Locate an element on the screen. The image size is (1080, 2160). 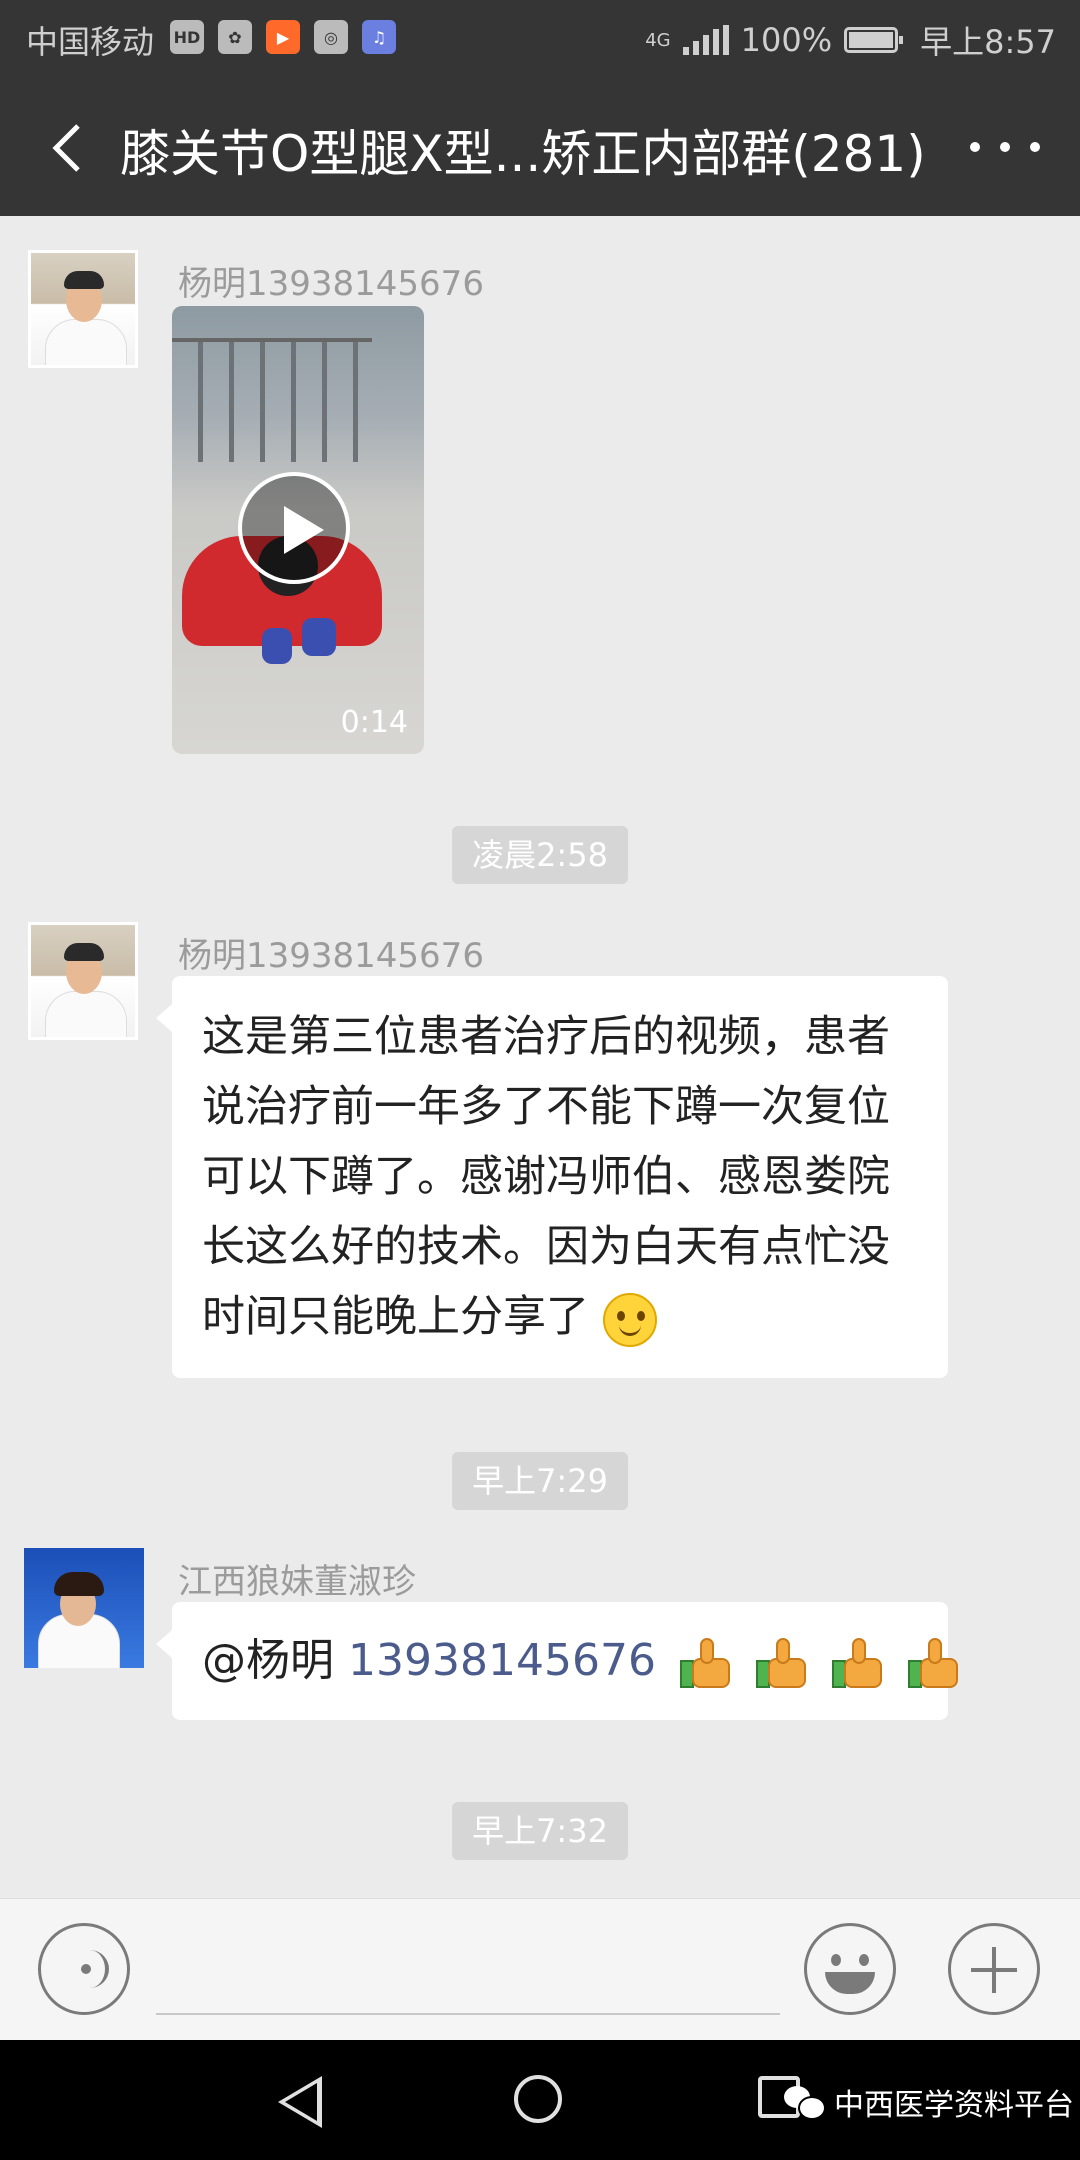
chat-title: 膝关节O型腿X型...矫正内部群(281) is located at coordinates (523, 154).